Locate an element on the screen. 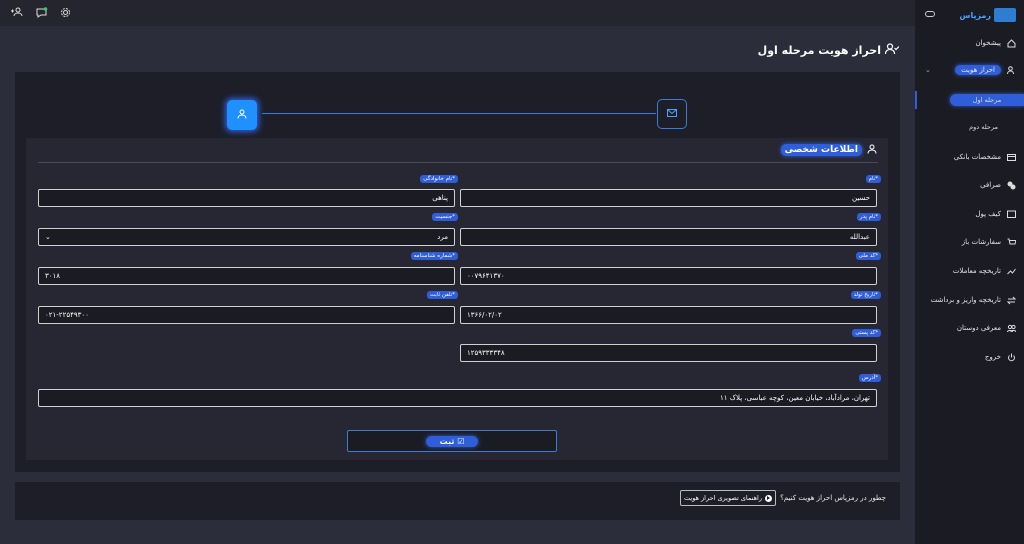 Image resolution: width=1024 pixels, height=544 pixels. transfer-icon is located at coordinates (1011, 300).